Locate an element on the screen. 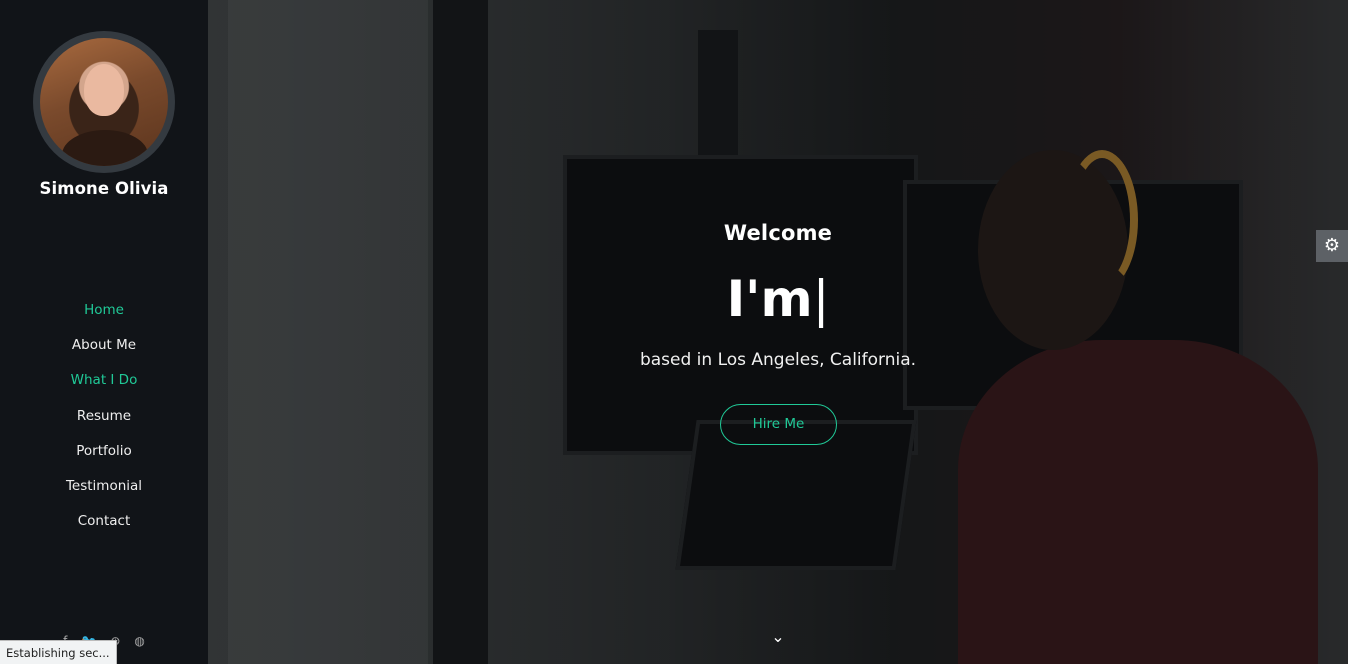 The height and width of the screenshot is (664, 1348). hero-headline: I'm| is located at coordinates (778, 299).